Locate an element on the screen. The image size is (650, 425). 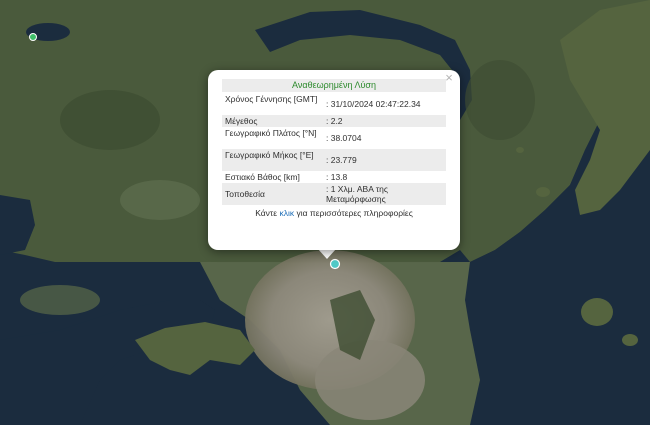
magnitude-label: Μέγεθος is located at coordinates (274, 121).